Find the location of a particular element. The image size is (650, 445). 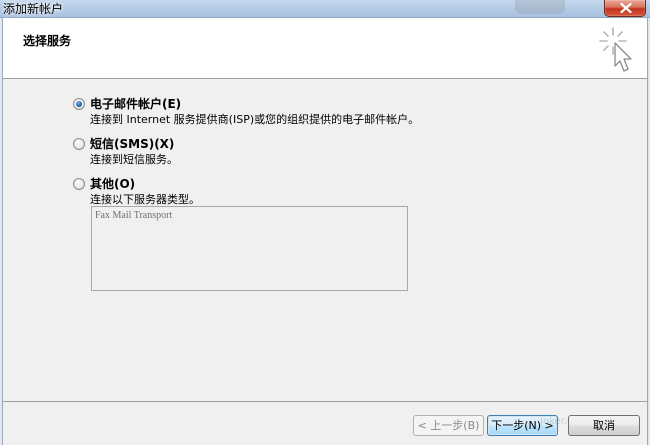

close-button is located at coordinates (625, 8).